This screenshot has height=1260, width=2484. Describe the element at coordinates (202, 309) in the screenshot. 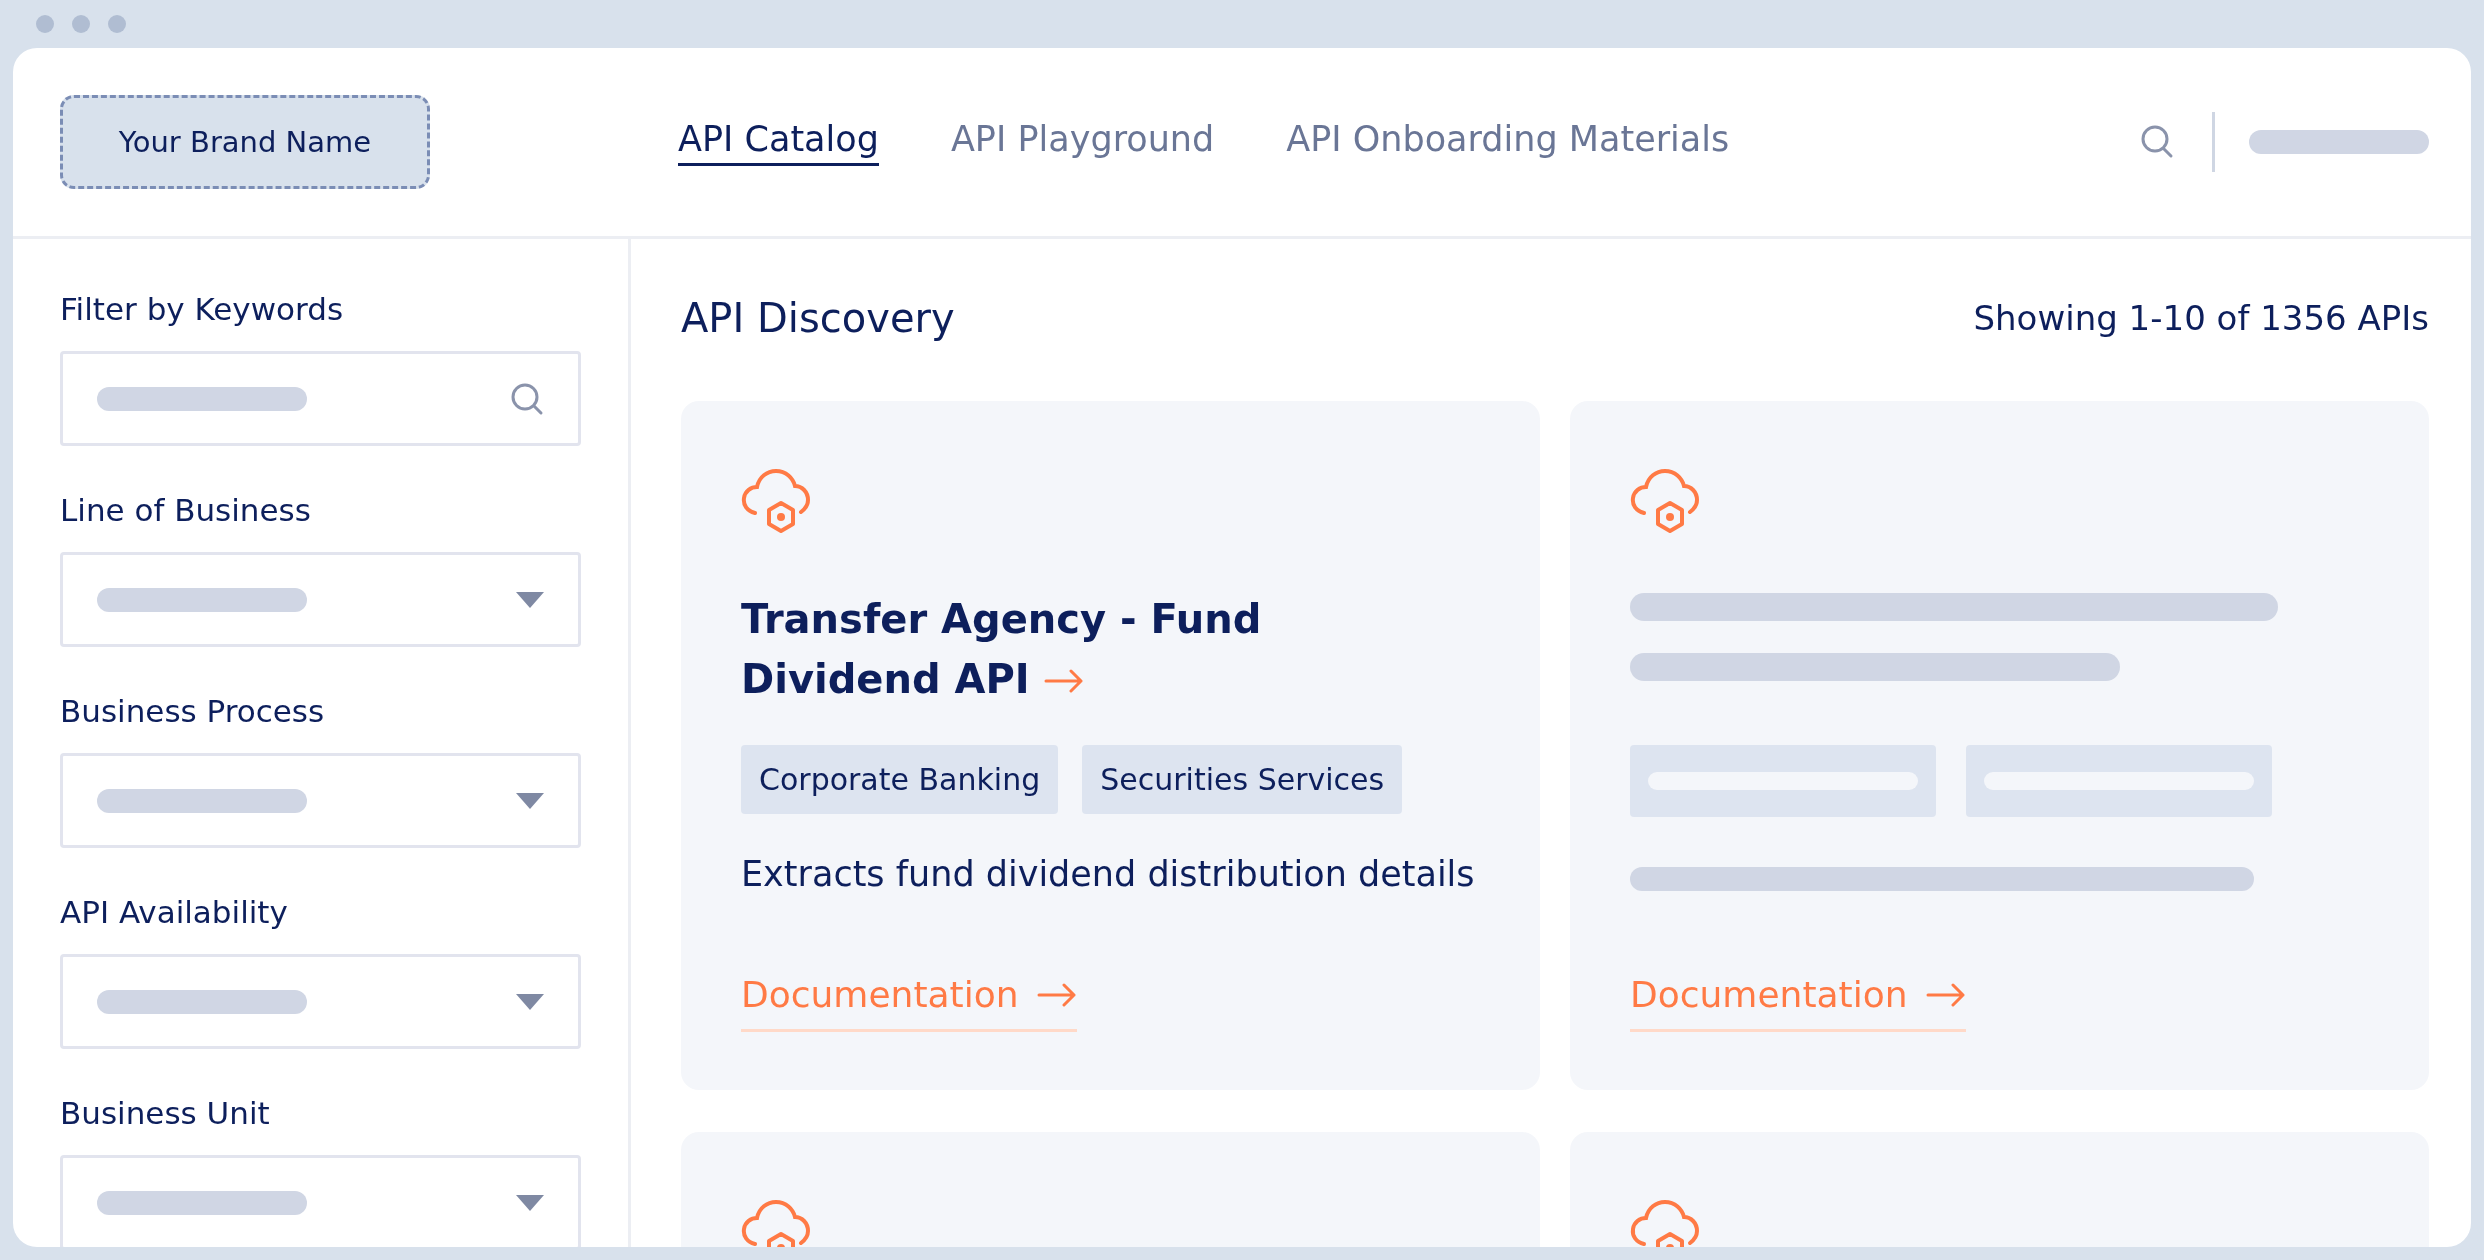

I see `filter-label: Filter by Keywords` at that location.